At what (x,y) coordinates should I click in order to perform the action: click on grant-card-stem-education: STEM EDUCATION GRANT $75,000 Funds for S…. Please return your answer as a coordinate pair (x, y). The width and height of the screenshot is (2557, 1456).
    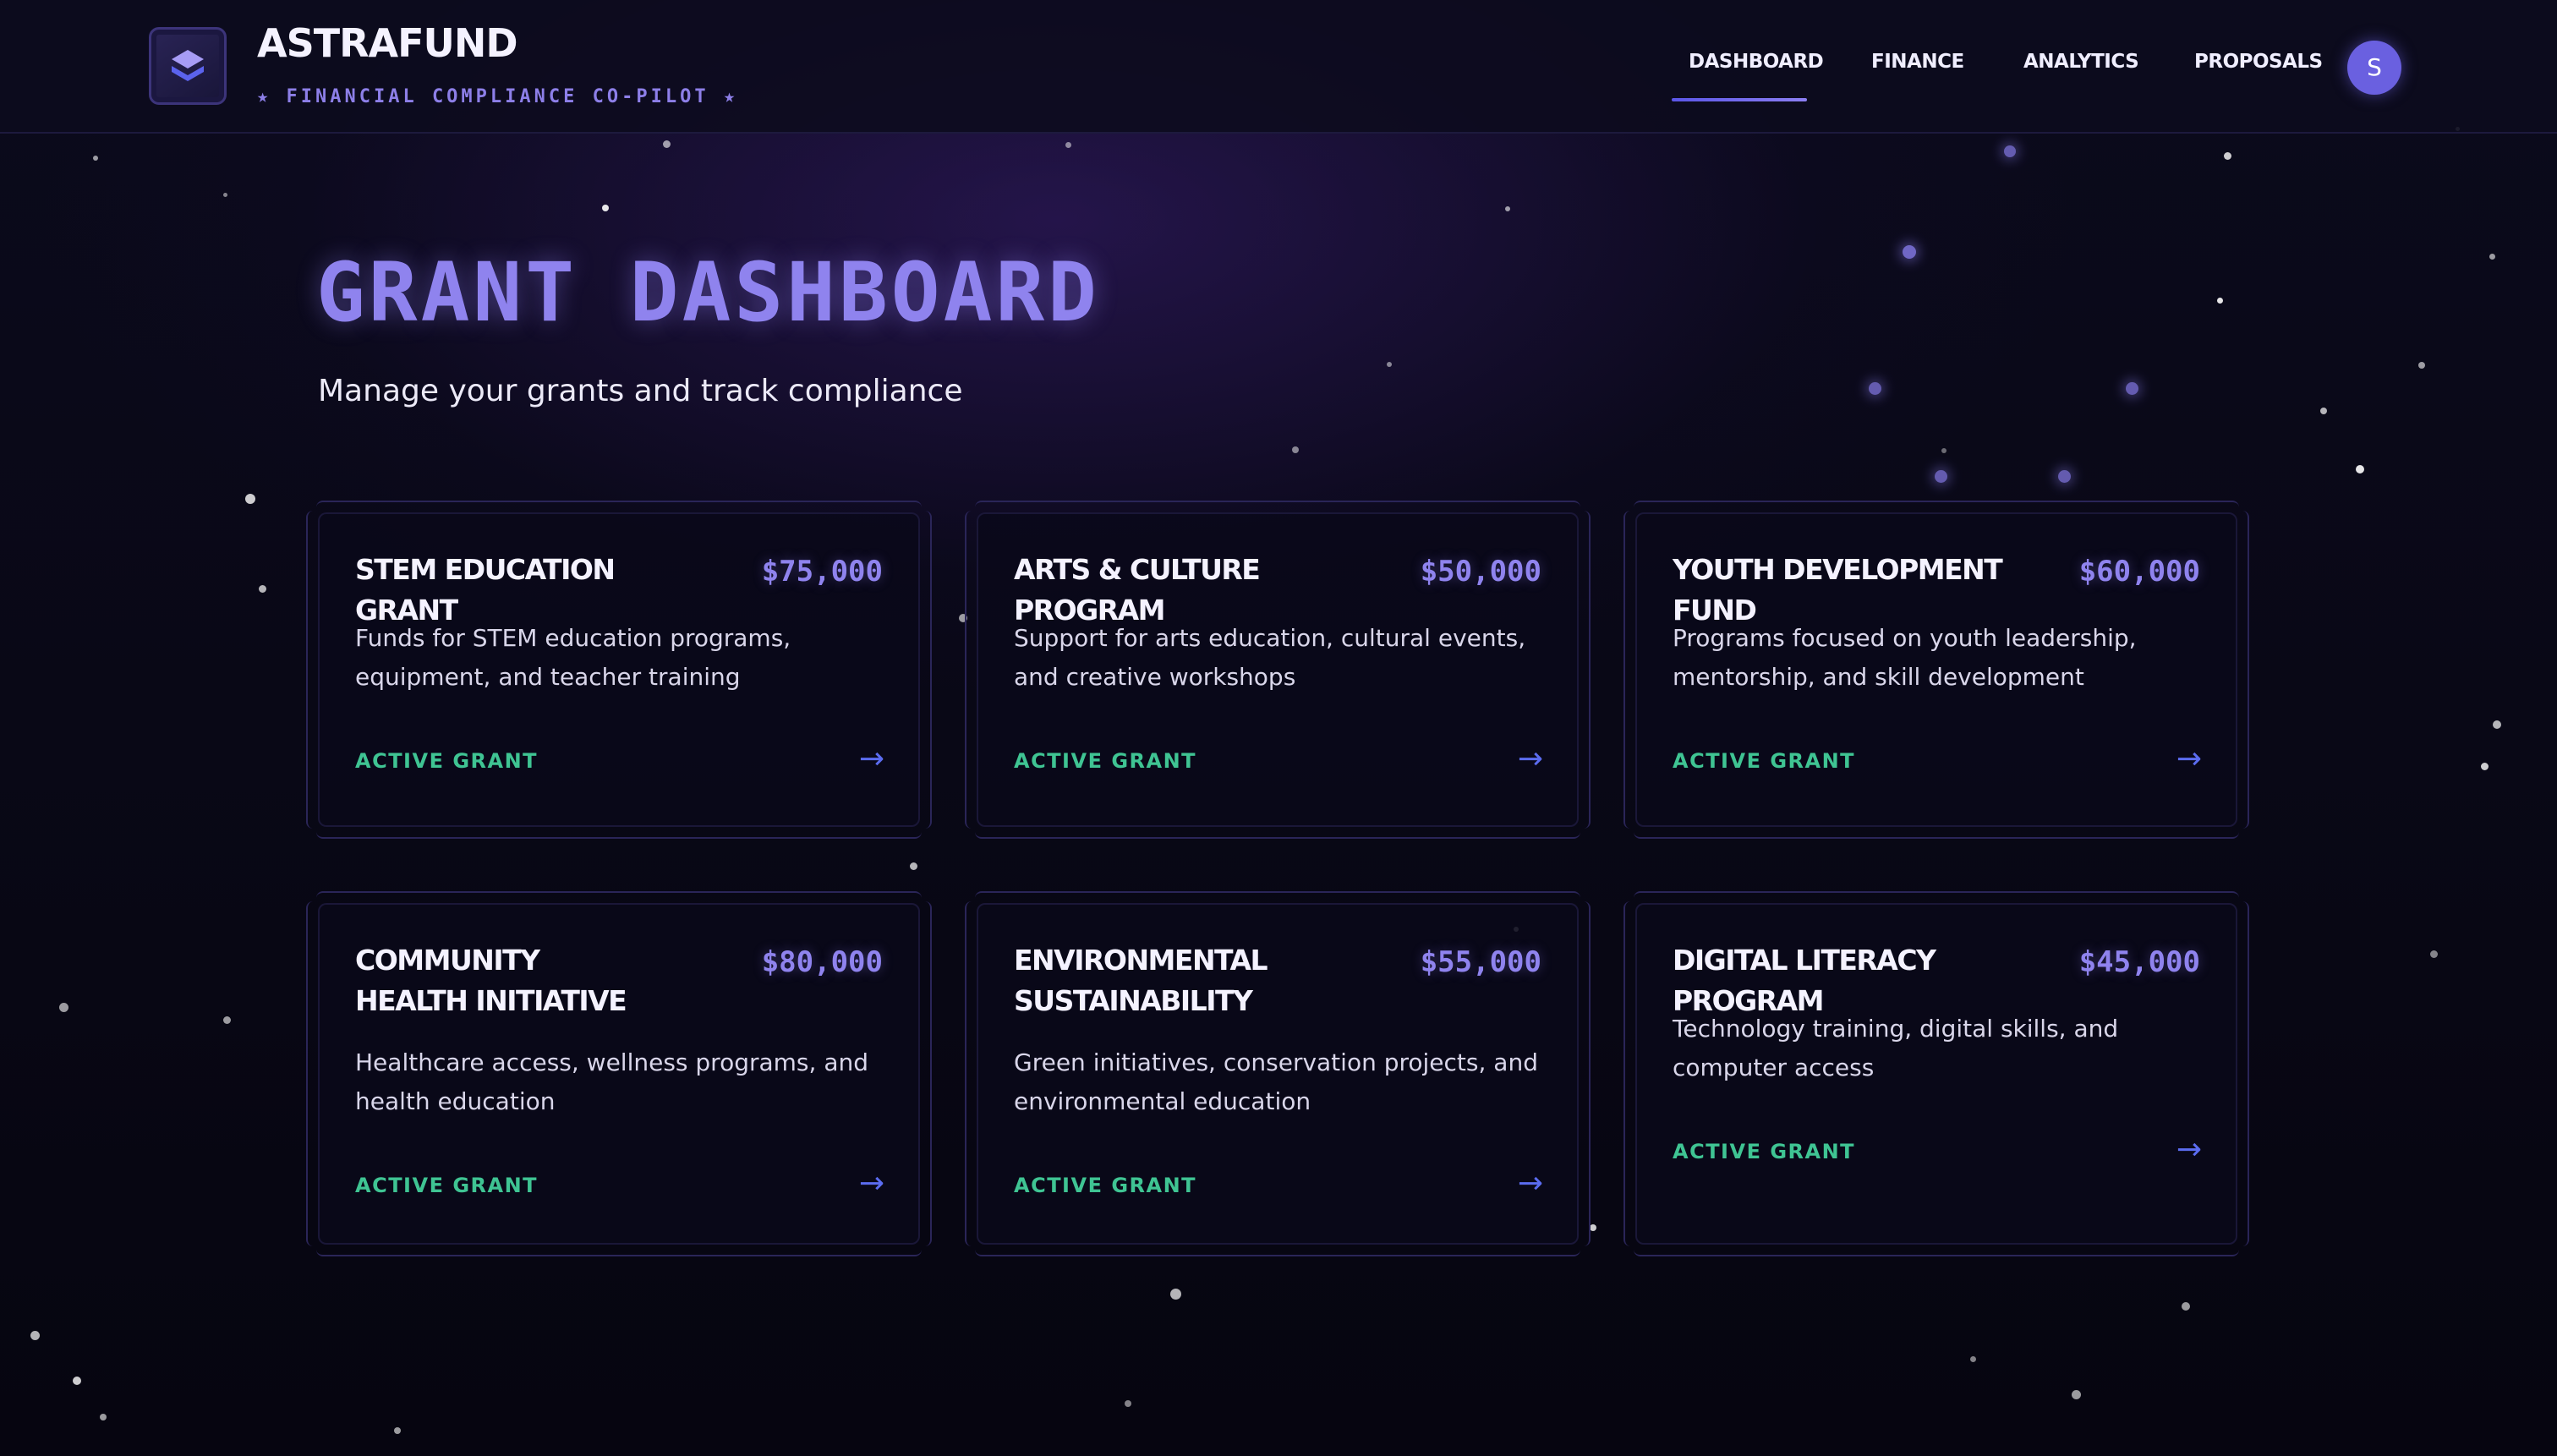
    Looking at the image, I should click on (619, 670).